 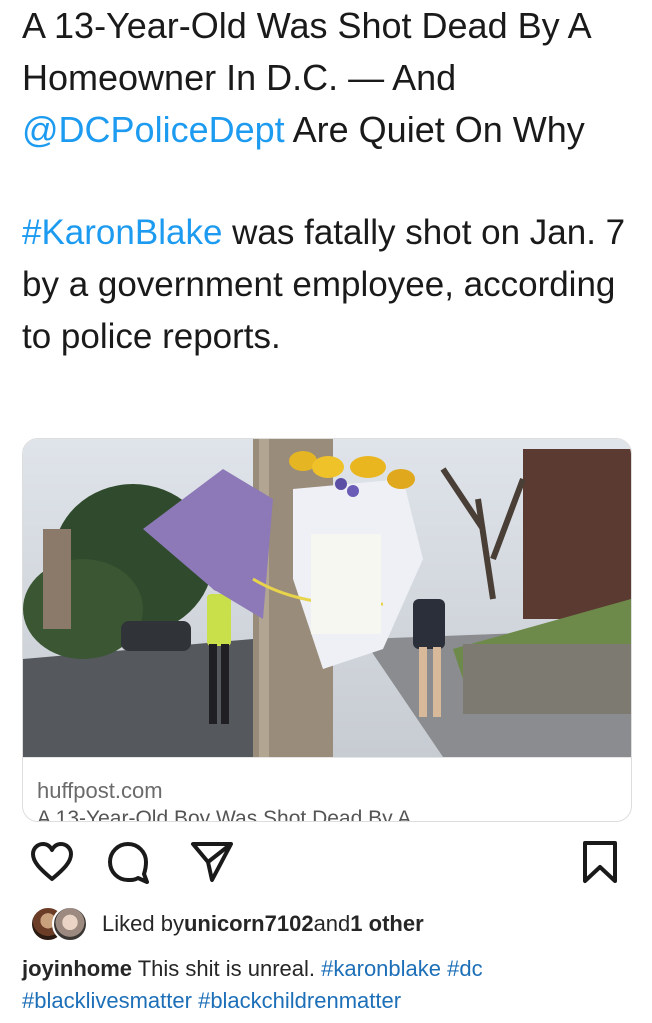 What do you see at coordinates (326, 862) in the screenshot?
I see `post-actions` at bounding box center [326, 862].